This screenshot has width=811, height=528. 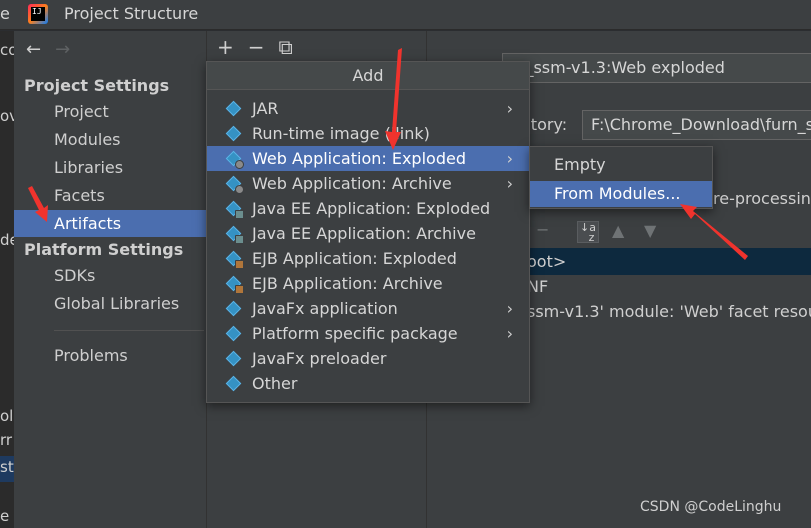 I want to click on csdn-watermark: CSDN @CodeLinghu, so click(x=711, y=507).